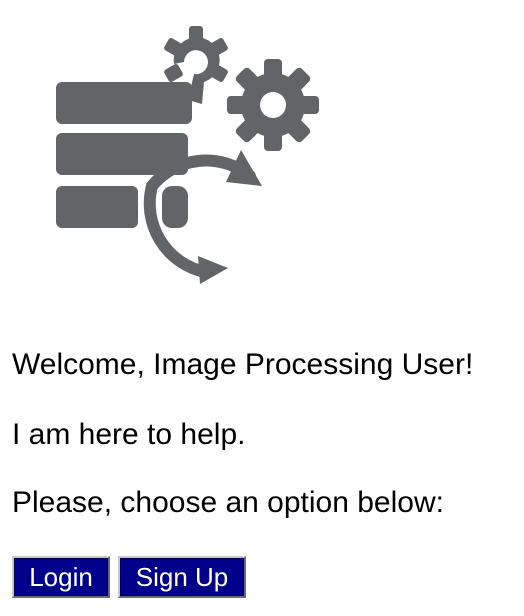 This screenshot has height=616, width=524. Describe the element at coordinates (129, 434) in the screenshot. I see `help-message: I am here to help.` at that location.